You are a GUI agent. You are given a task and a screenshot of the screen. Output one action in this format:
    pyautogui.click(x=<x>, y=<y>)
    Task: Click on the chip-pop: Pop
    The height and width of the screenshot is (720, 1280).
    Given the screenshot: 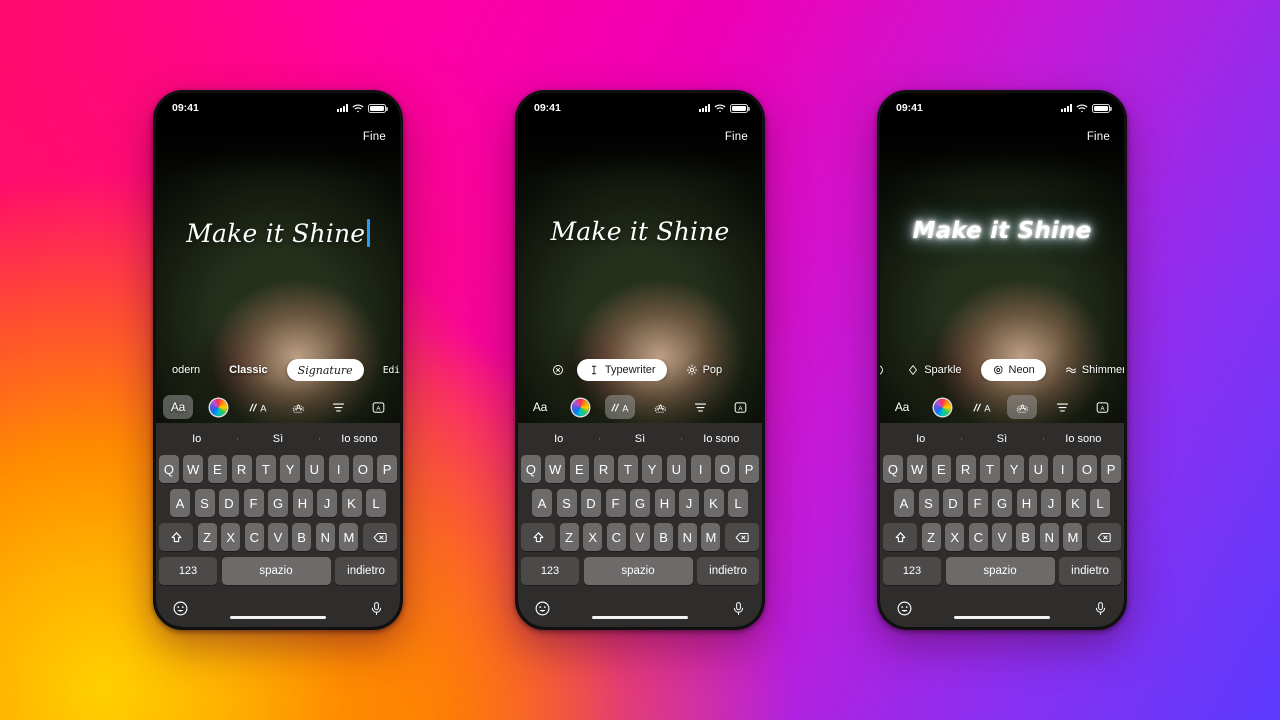 What is the action you would take?
    pyautogui.click(x=704, y=370)
    